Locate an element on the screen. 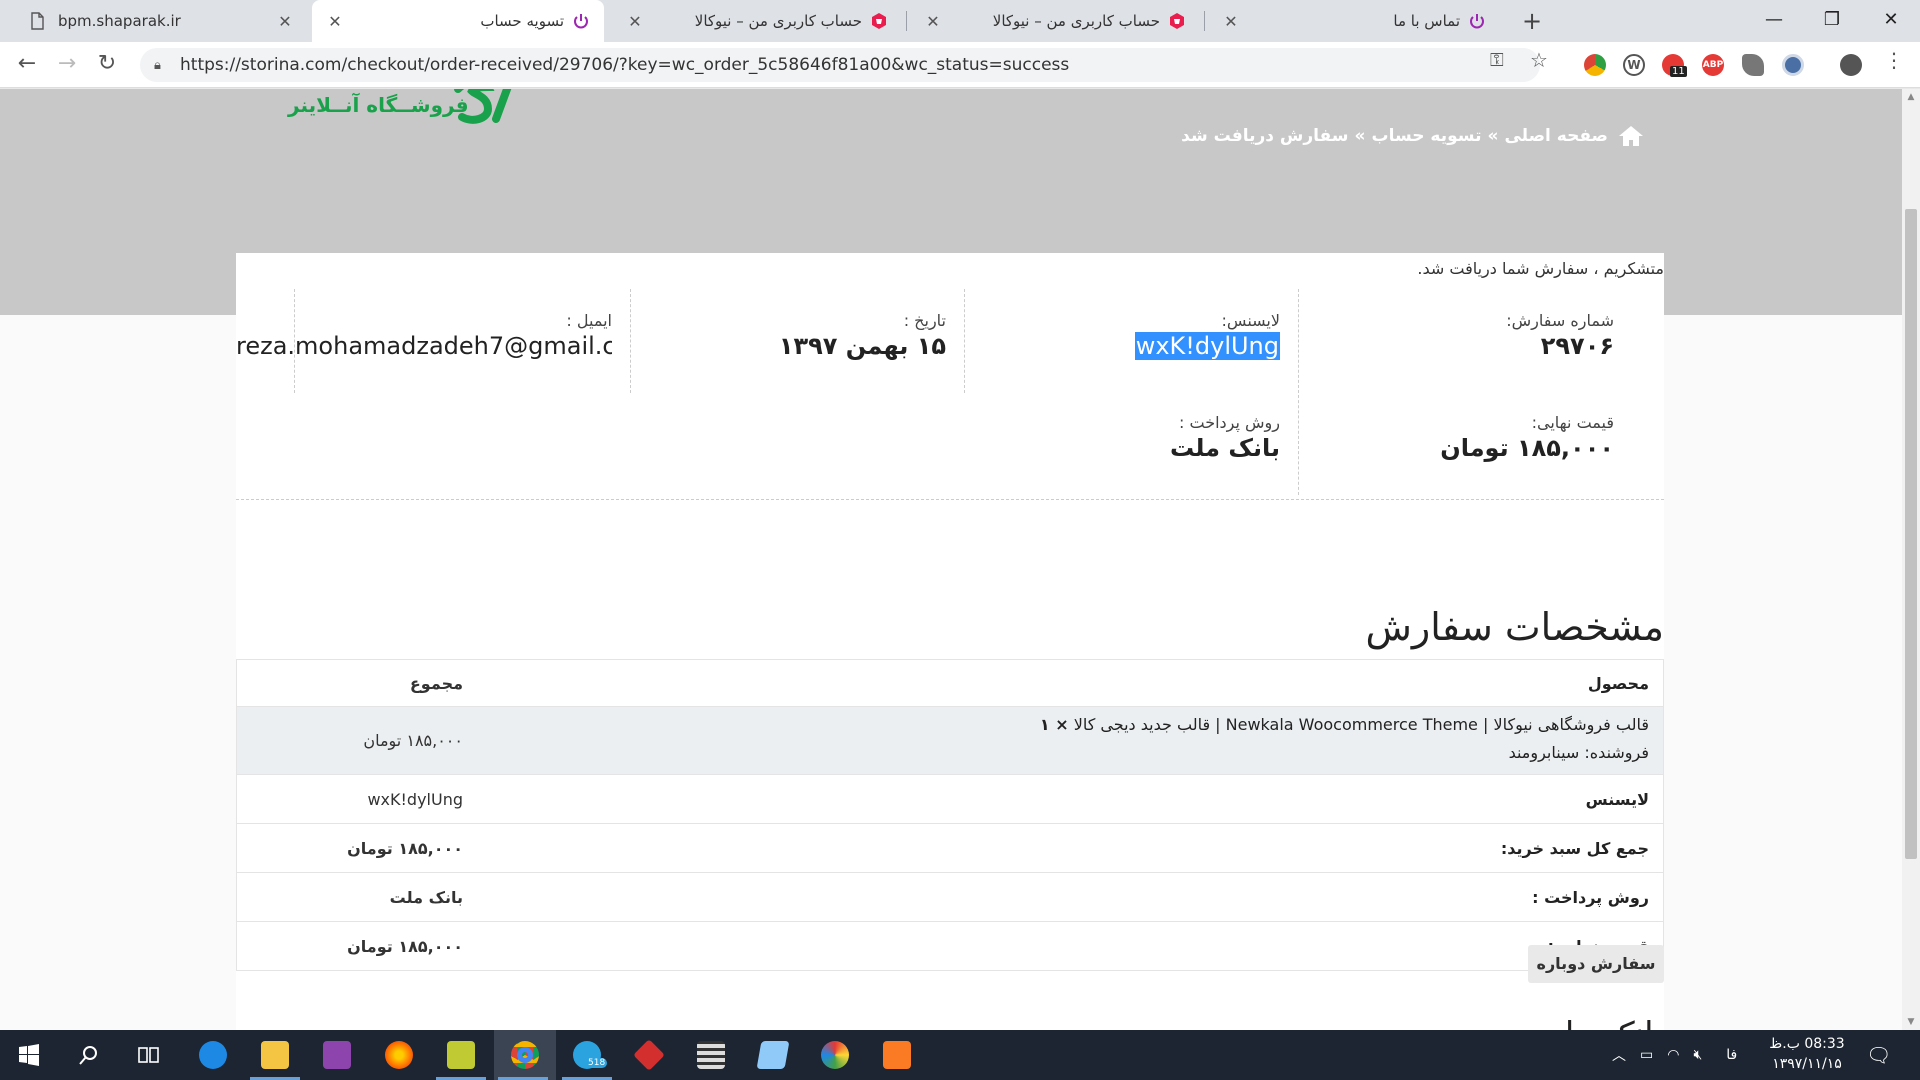 The height and width of the screenshot is (1080, 1920). order-total: قیمت نهایی: ۱۸۵,۰۰۰ تومان is located at coordinates (1527, 437).